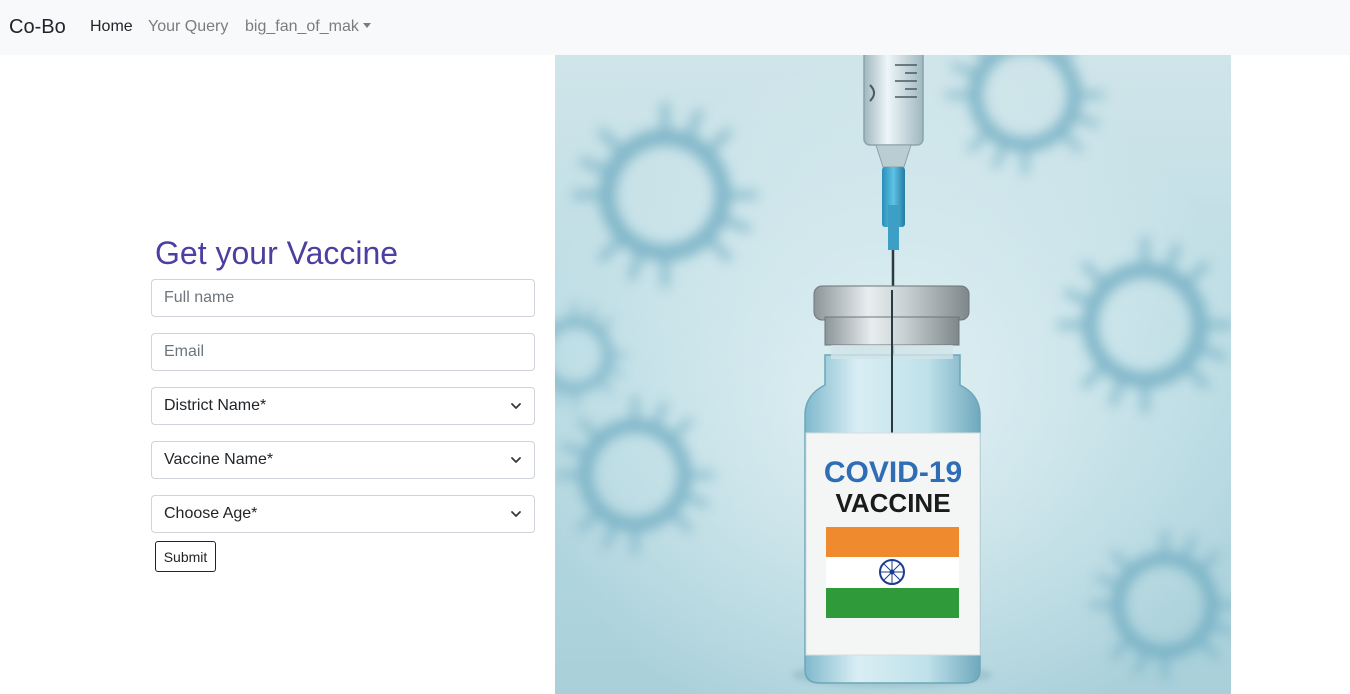  What do you see at coordinates (277, 253) in the screenshot?
I see `form-title: Get your Vaccine` at bounding box center [277, 253].